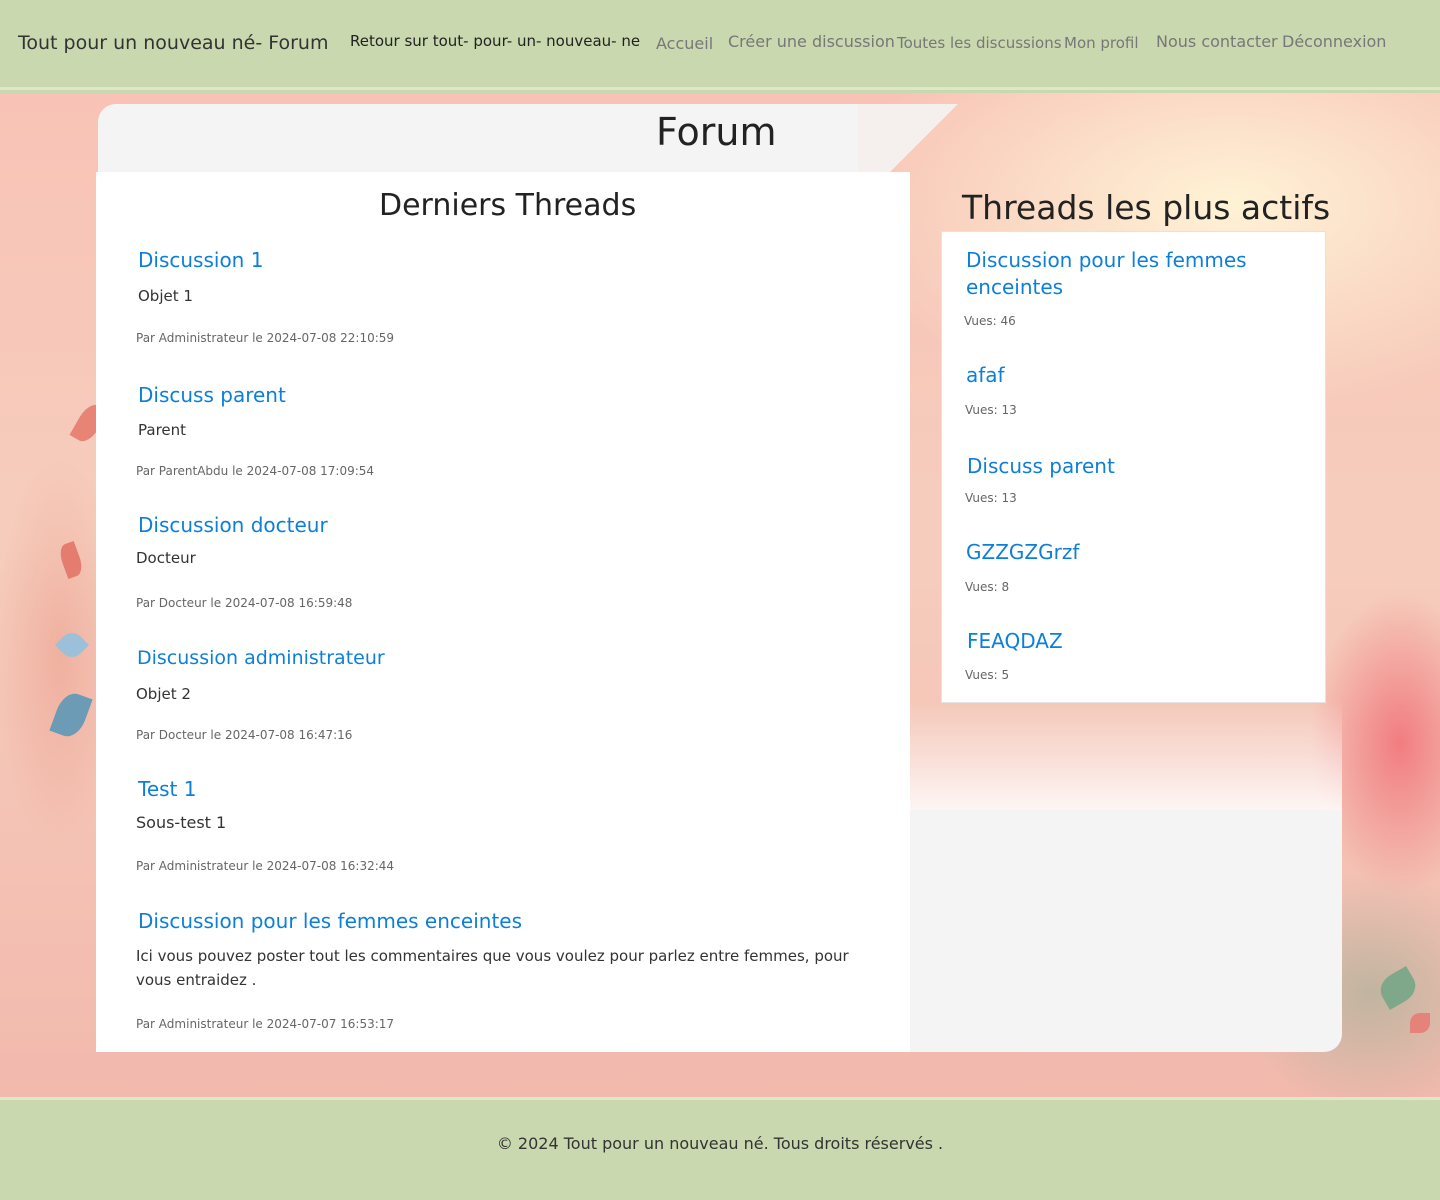 This screenshot has height=1200, width=1440. Describe the element at coordinates (165, 296) in the screenshot. I see `latest-thread-subject: Objet 1` at that location.